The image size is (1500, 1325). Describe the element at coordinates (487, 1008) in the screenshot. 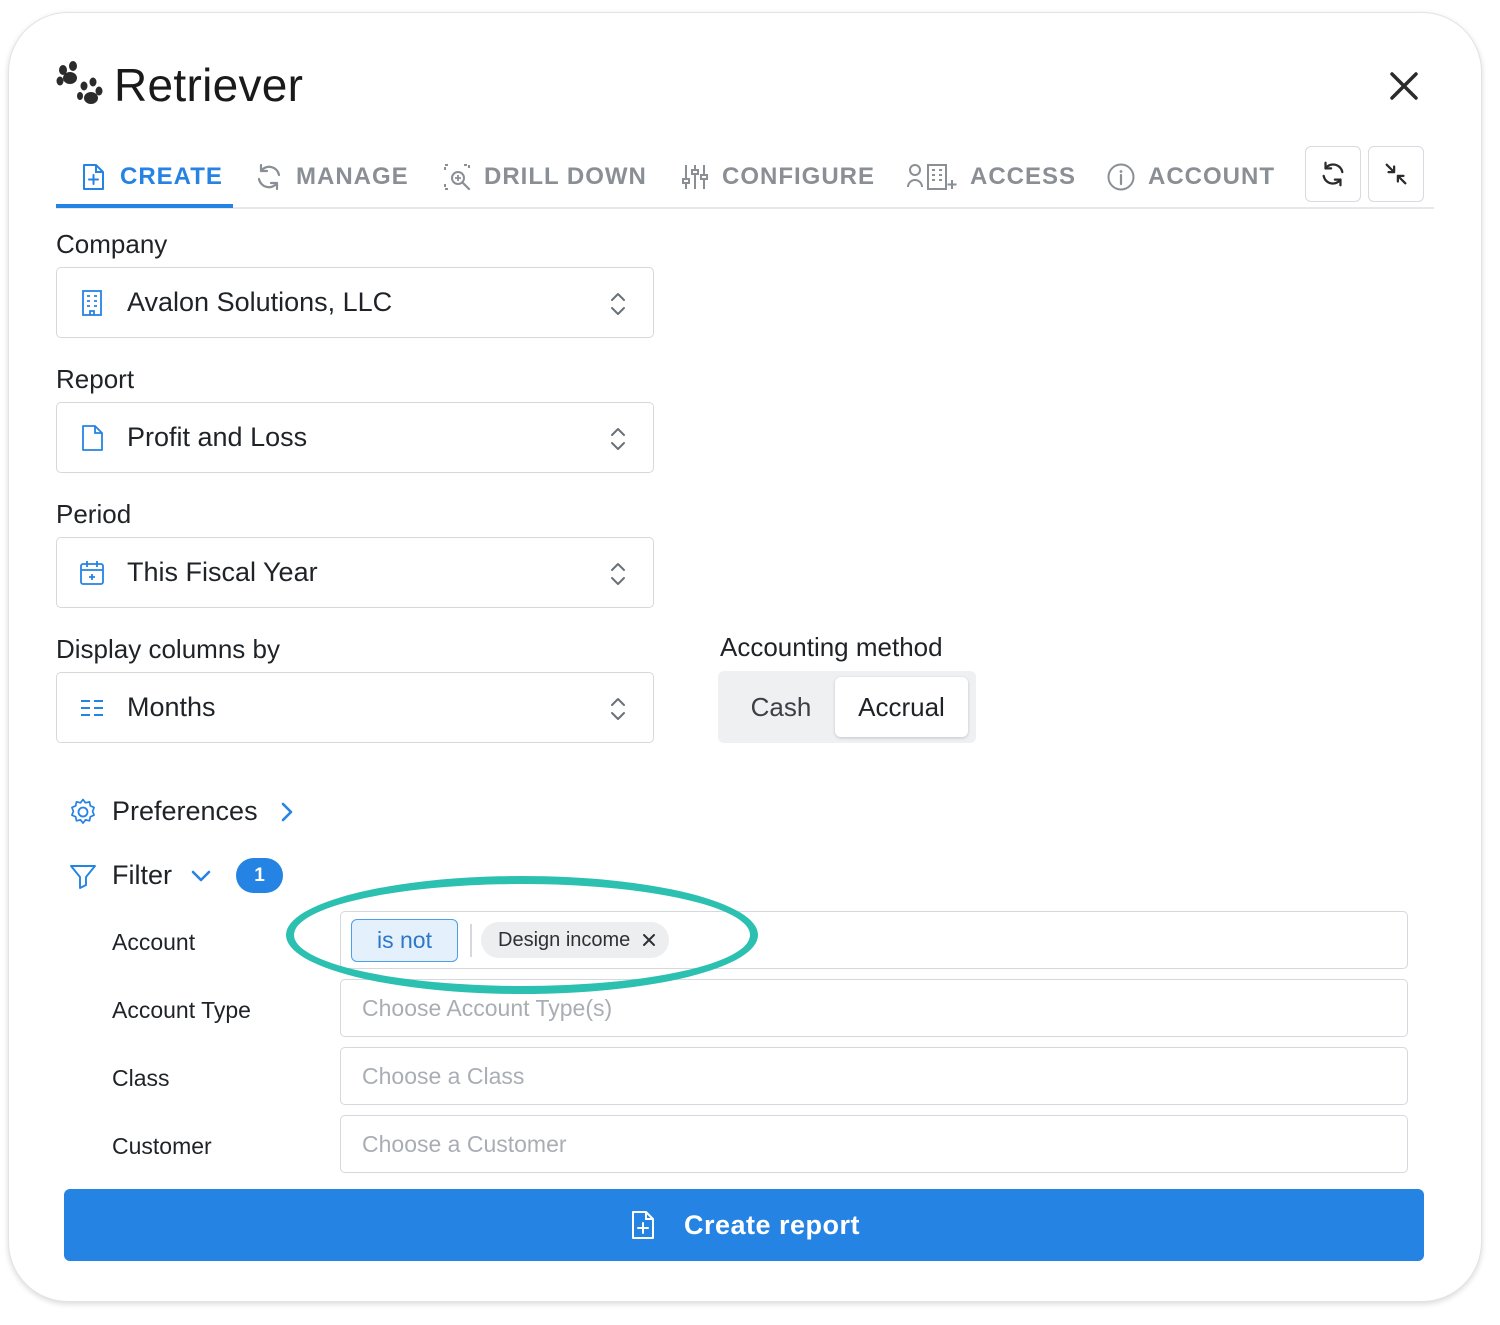

I see `account-type-placeholder: Choose Account Type(s)` at that location.